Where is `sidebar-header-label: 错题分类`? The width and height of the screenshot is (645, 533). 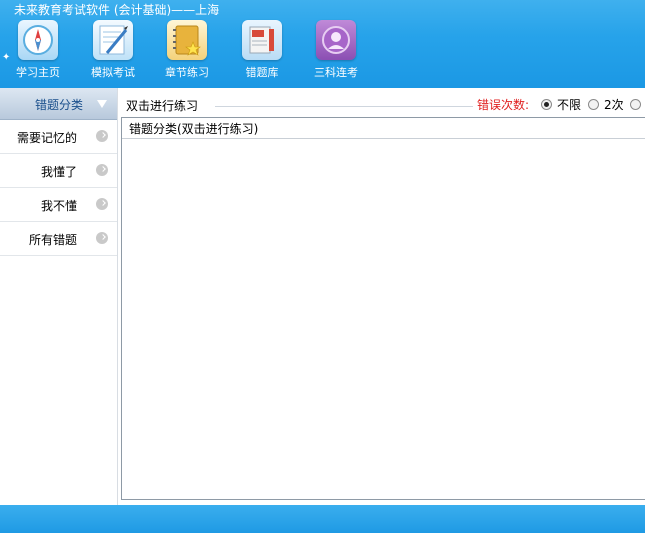
sidebar-header-label: 错题分类 is located at coordinates (58, 105).